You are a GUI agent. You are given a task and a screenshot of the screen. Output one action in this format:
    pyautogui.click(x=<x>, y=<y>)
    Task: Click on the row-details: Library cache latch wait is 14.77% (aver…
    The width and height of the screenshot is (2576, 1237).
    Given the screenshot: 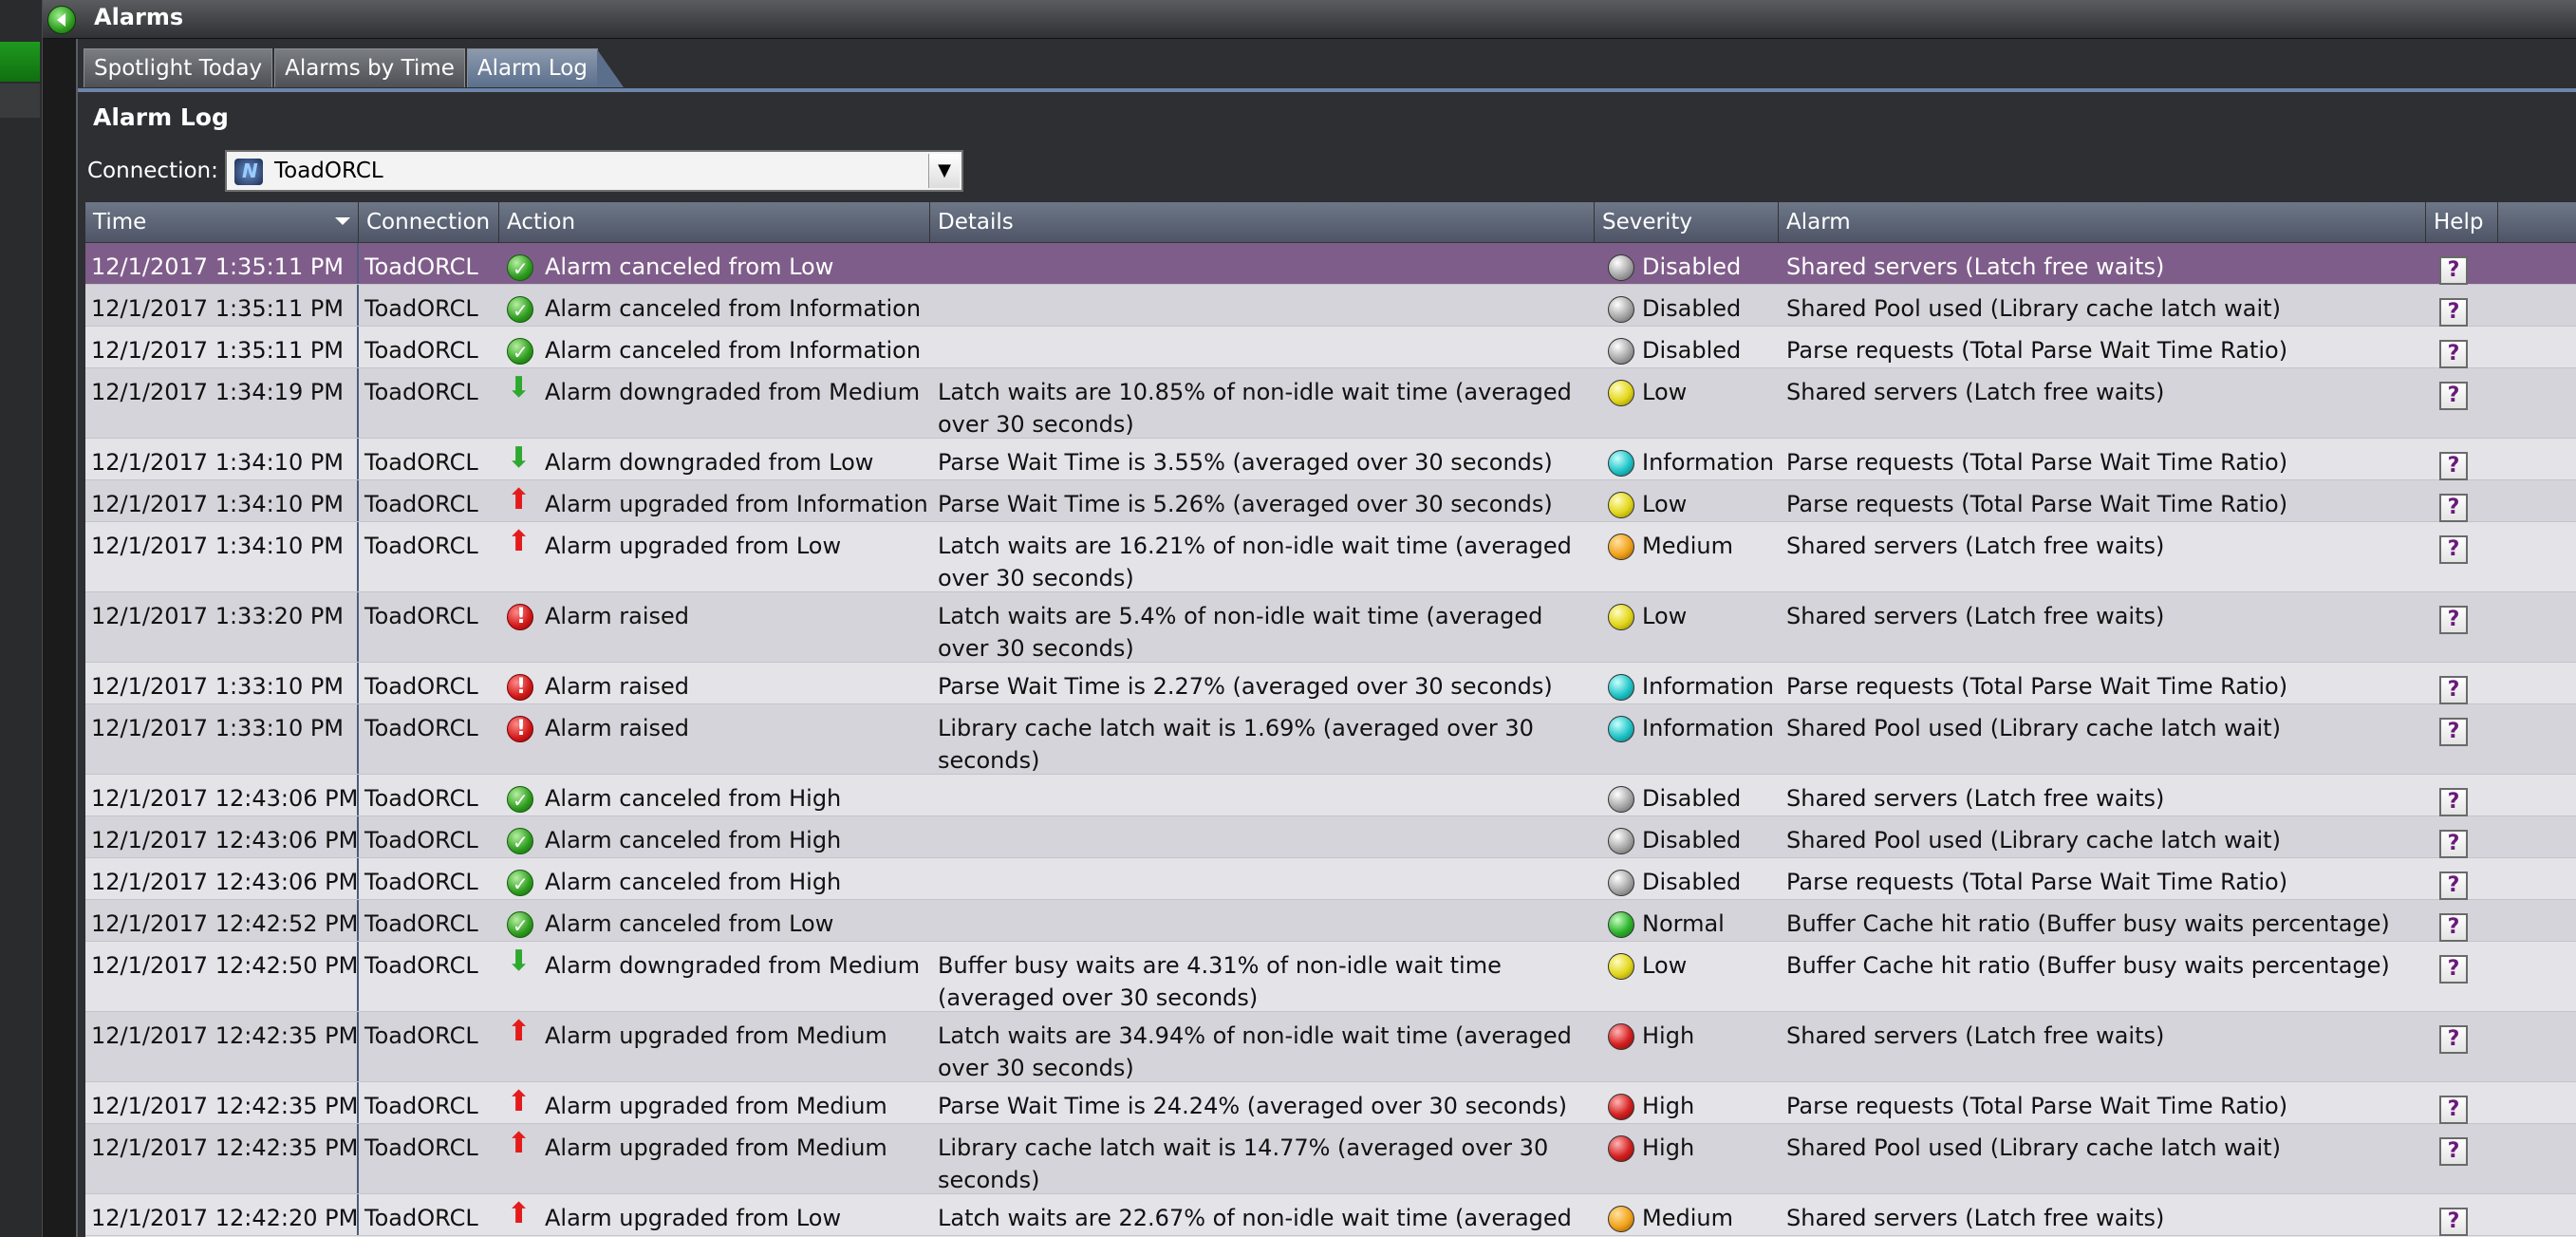 What is the action you would take?
    pyautogui.click(x=1244, y=1163)
    